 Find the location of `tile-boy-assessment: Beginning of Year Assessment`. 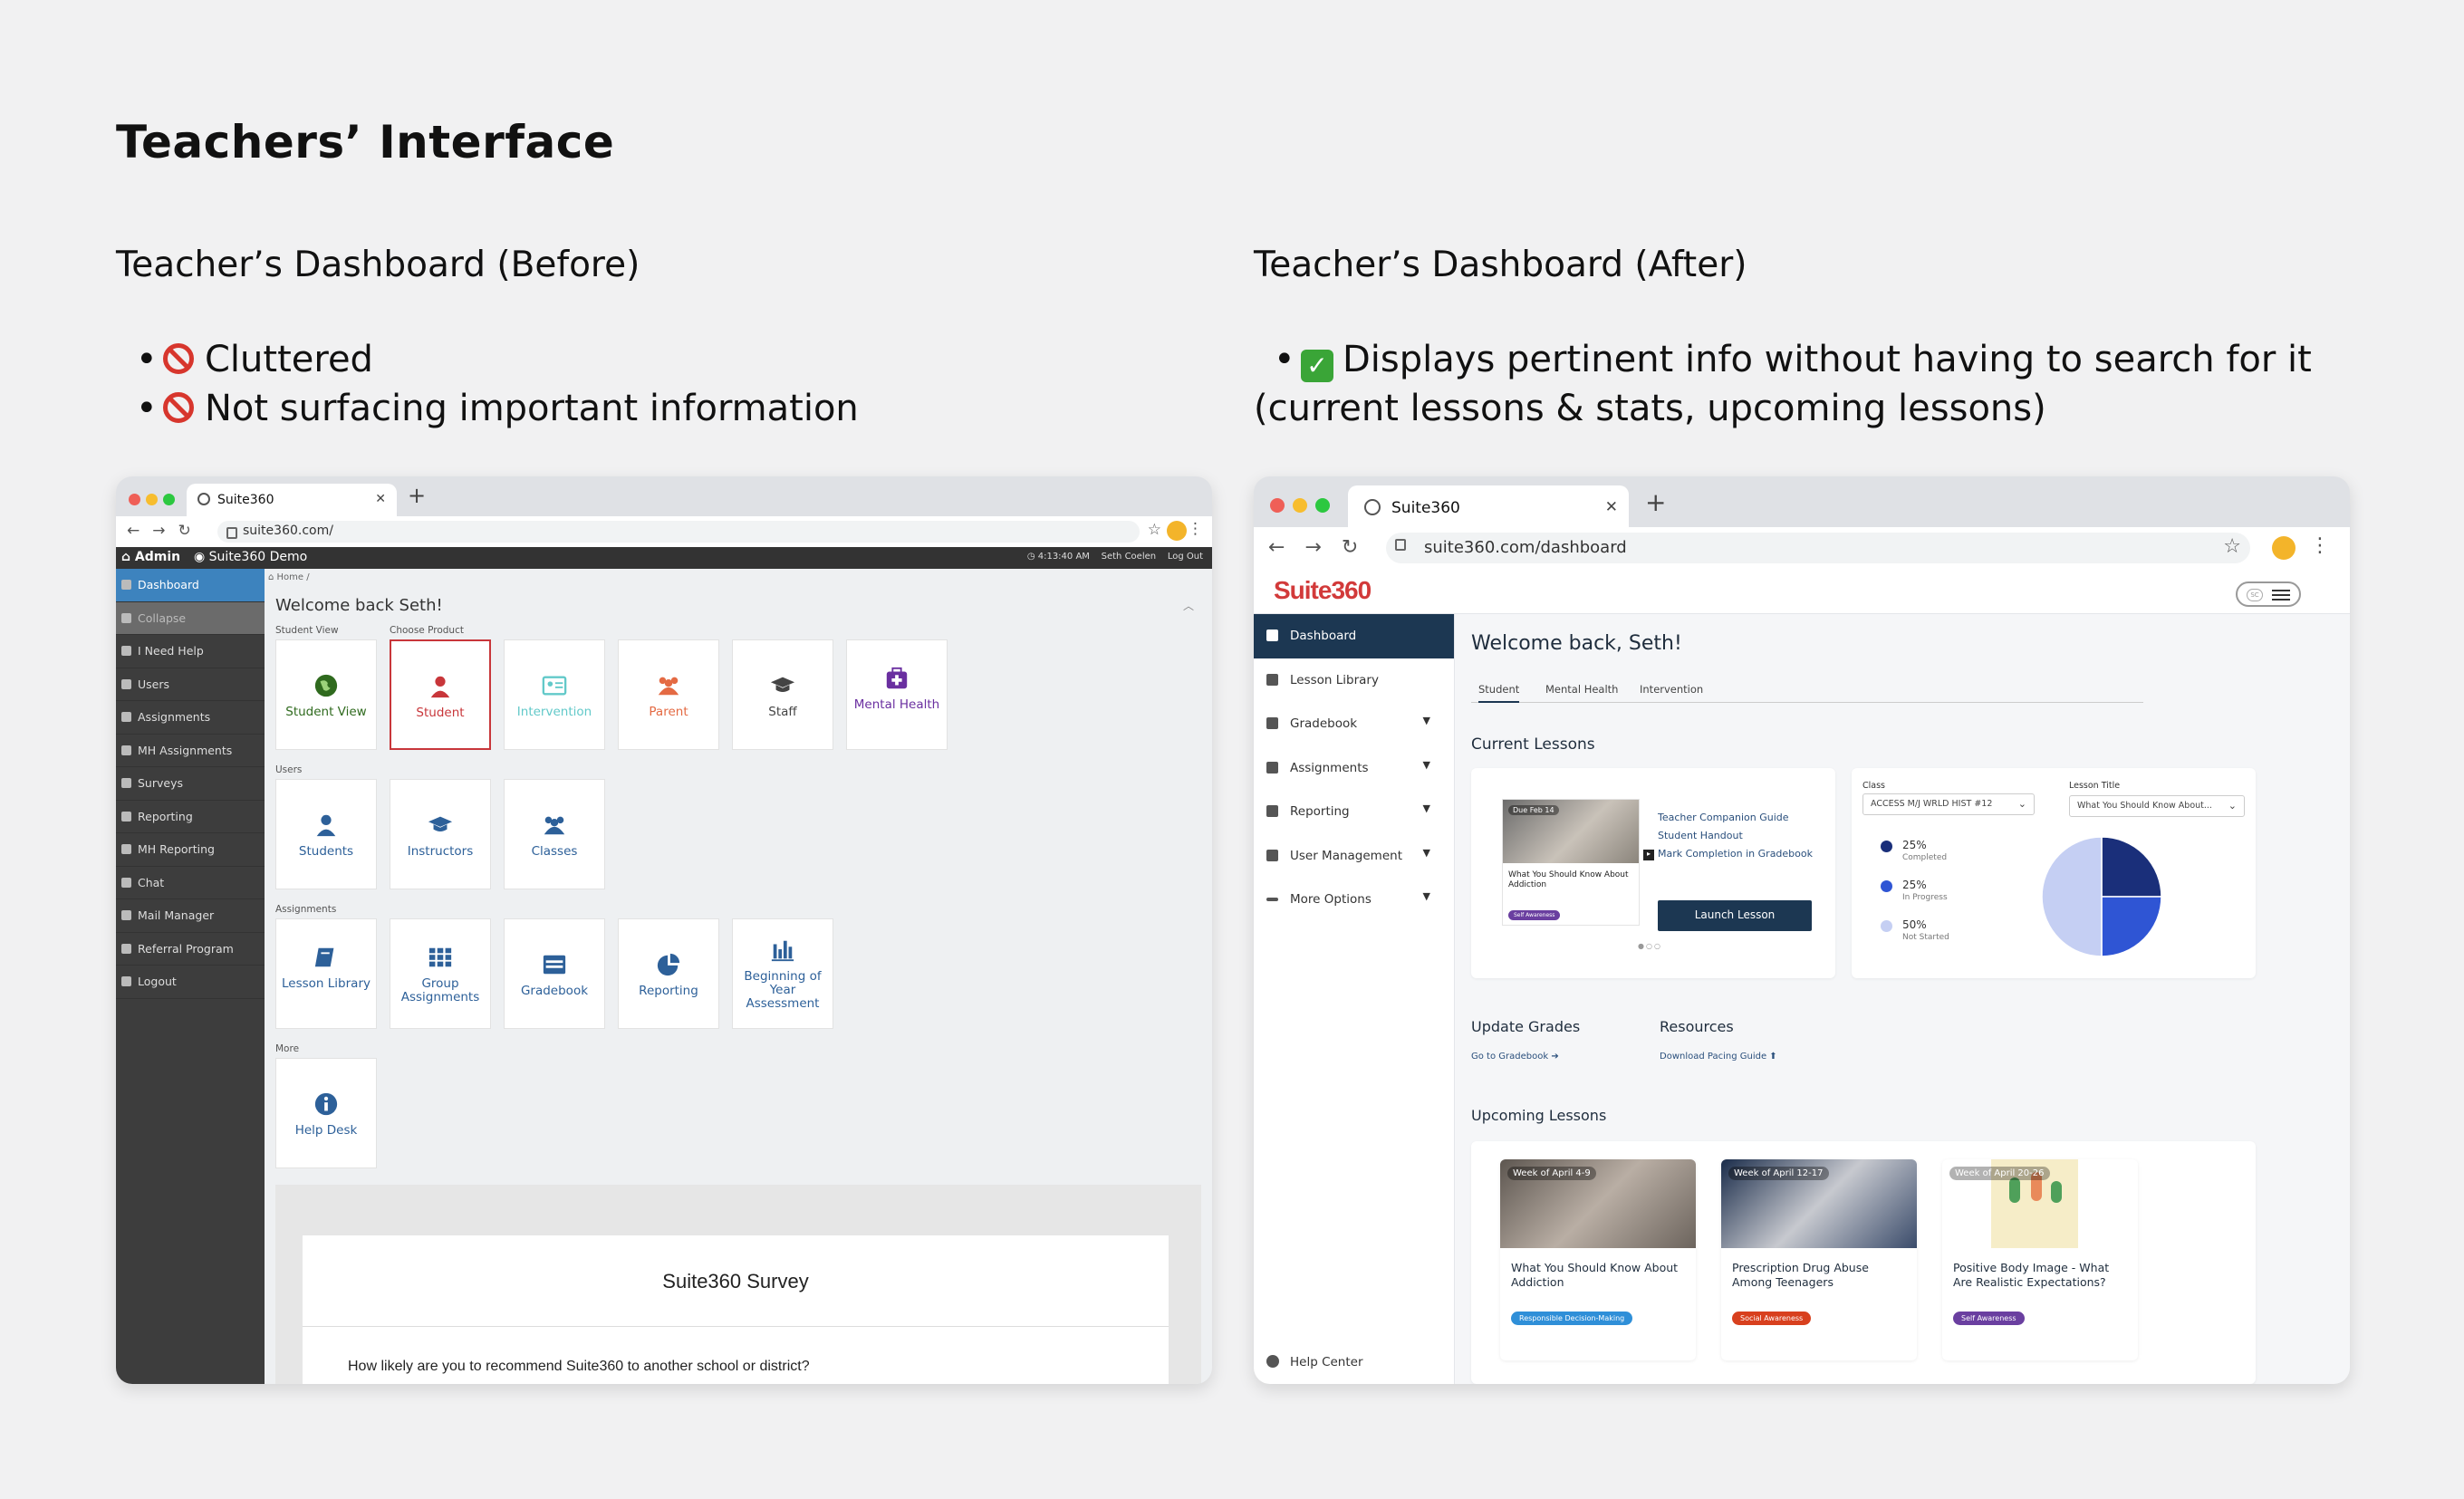

tile-boy-assessment: Beginning of Year Assessment is located at coordinates (782, 973).